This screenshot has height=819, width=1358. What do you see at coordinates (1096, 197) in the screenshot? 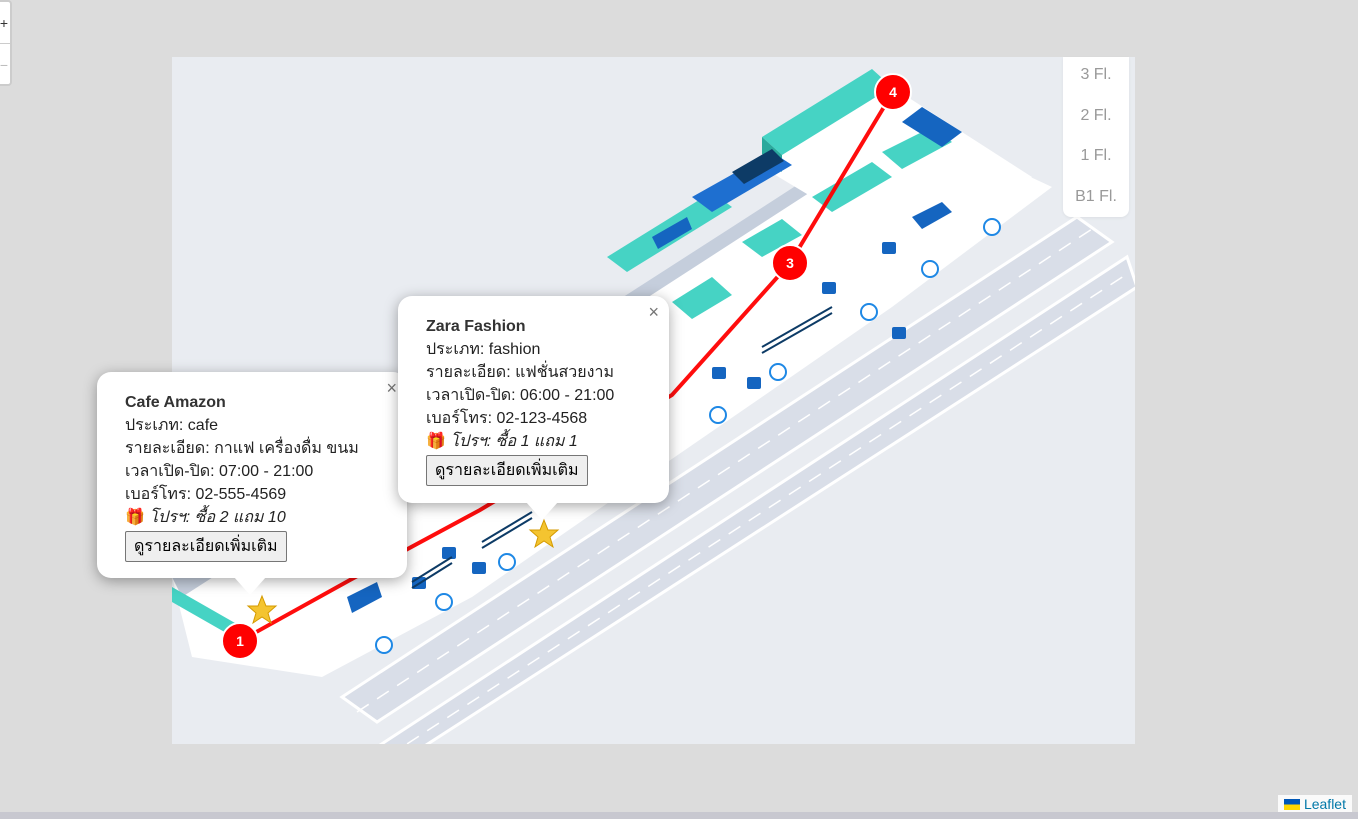
I see `floor-button-b1: B1 Fl.` at bounding box center [1096, 197].